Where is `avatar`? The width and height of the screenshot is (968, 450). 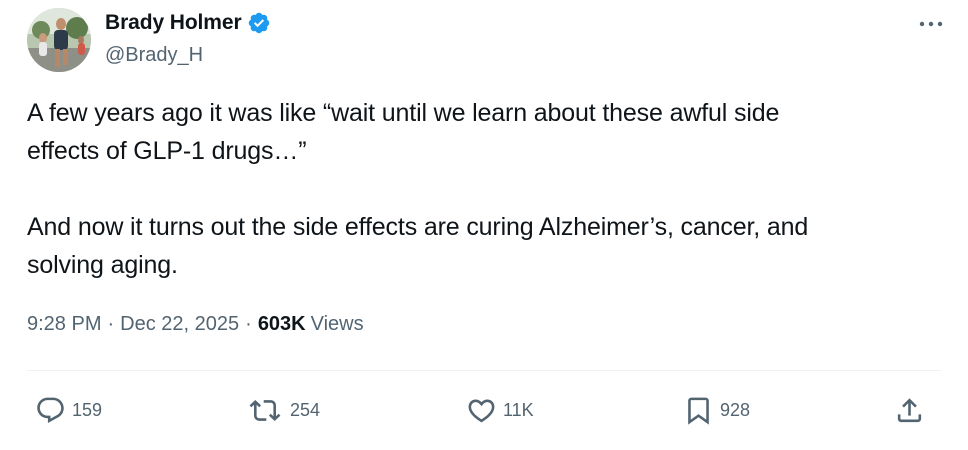 avatar is located at coordinates (59, 40).